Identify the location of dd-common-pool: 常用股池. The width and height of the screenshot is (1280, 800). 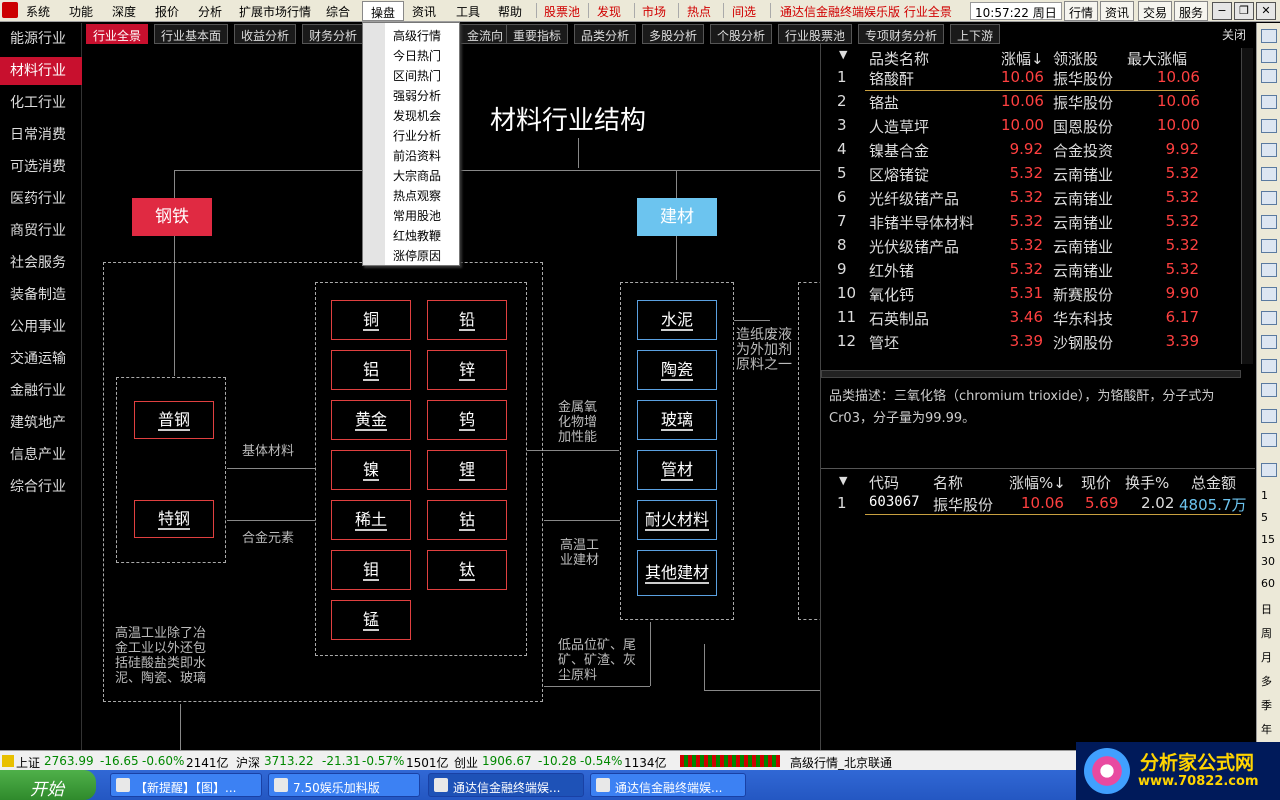
(417, 215).